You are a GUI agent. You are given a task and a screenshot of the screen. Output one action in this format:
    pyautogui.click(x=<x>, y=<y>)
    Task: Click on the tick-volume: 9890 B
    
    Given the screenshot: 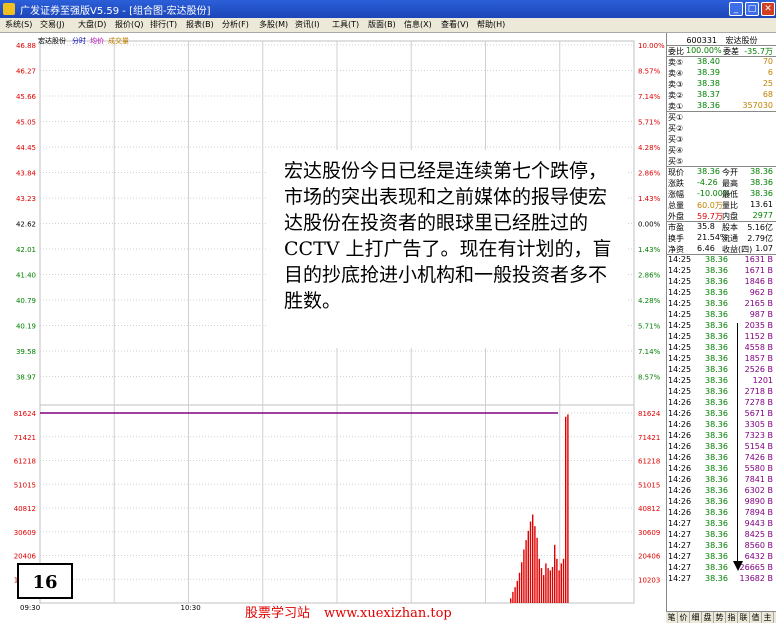 What is the action you would take?
    pyautogui.click(x=758, y=501)
    